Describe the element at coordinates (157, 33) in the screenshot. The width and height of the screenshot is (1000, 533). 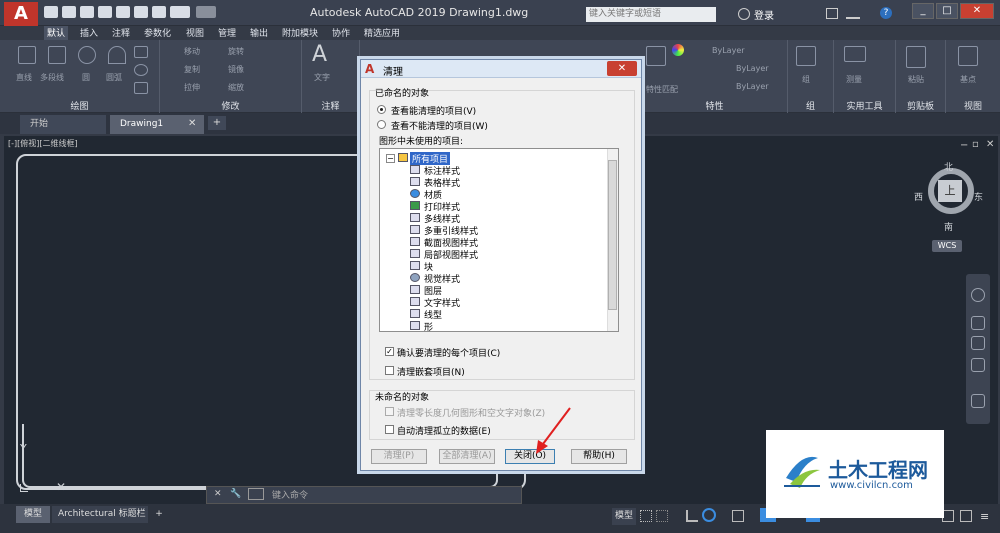
I see `tab-parametric: 参数化` at that location.